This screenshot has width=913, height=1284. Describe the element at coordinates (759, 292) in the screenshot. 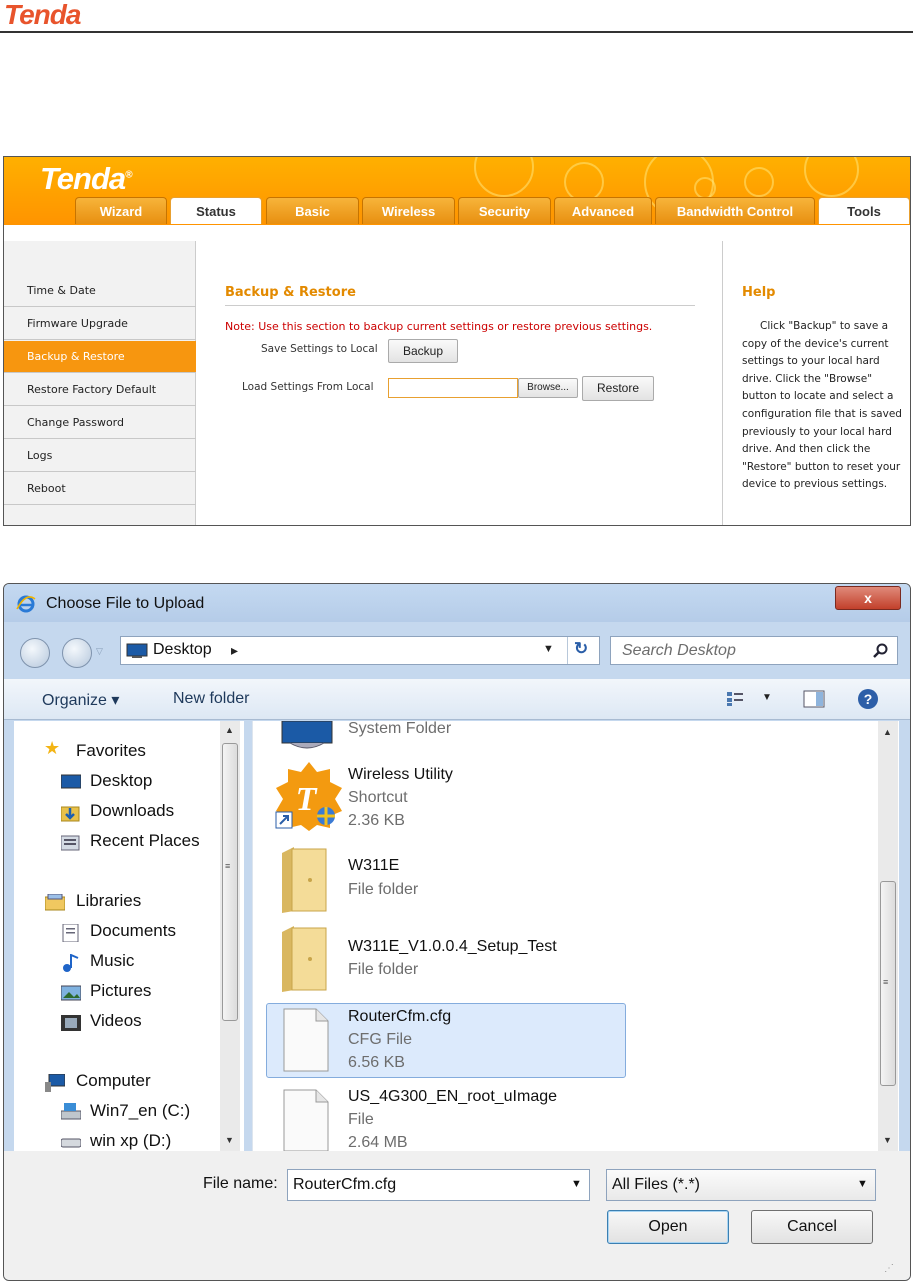

I see `help-title: Help` at that location.